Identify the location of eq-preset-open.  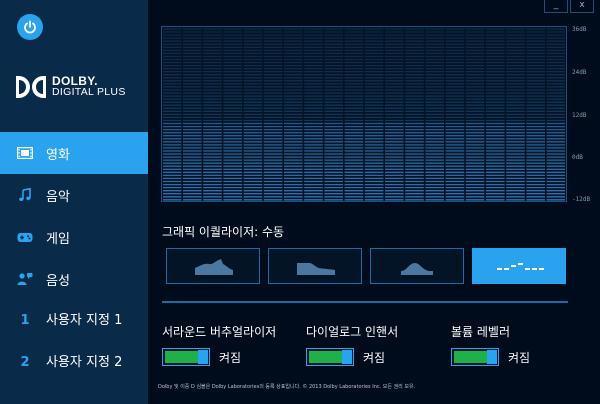
(213, 266).